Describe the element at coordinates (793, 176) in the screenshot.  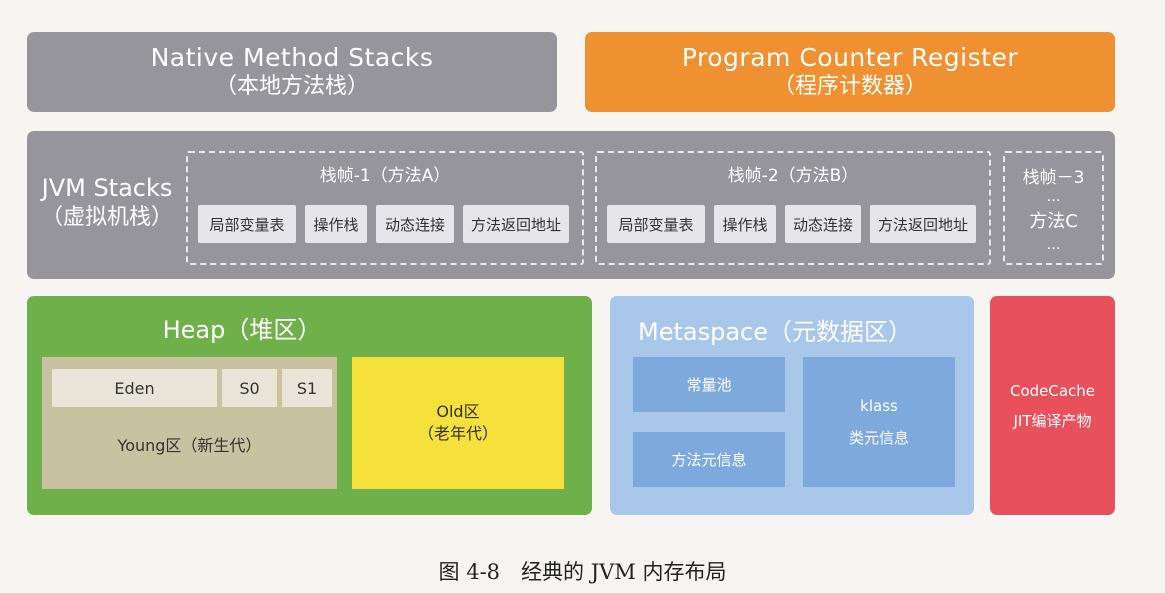
I see `stack-frame-2-title: 栈帧-2（方法B）` at that location.